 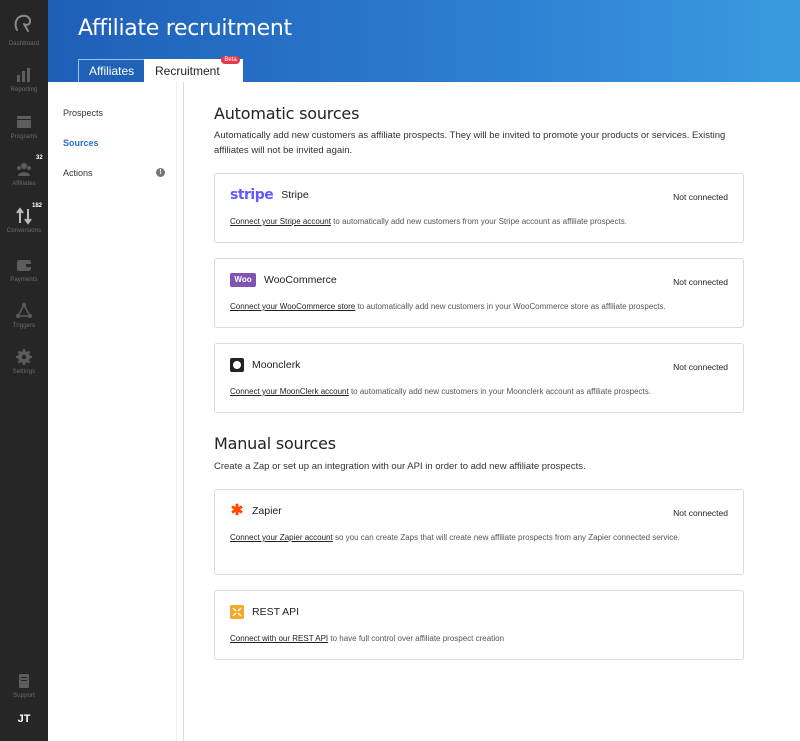 I want to click on connect-zapier-link: Connect your Zapier account, so click(x=281, y=537).